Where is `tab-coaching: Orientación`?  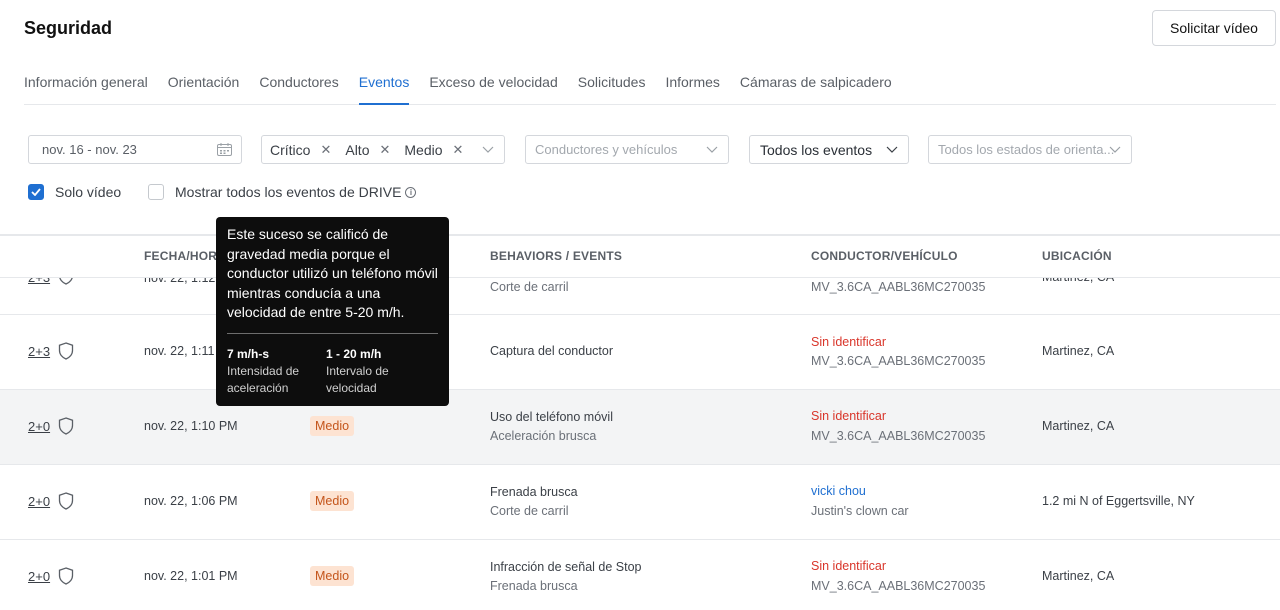 tab-coaching: Orientación is located at coordinates (204, 89).